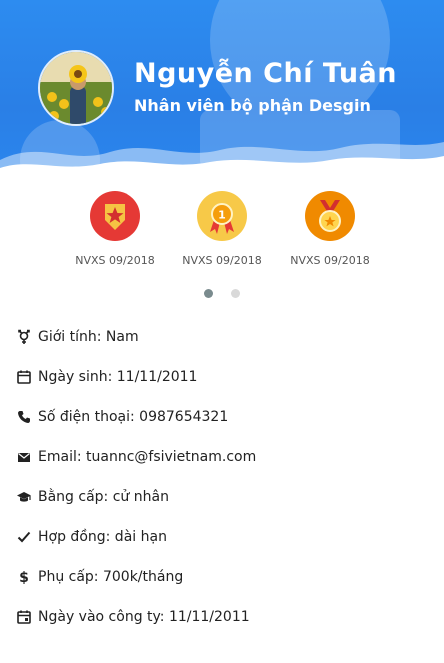  Describe the element at coordinates (111, 577) in the screenshot. I see `info-allowance: Phụ cấp: 700k/tháng` at that location.